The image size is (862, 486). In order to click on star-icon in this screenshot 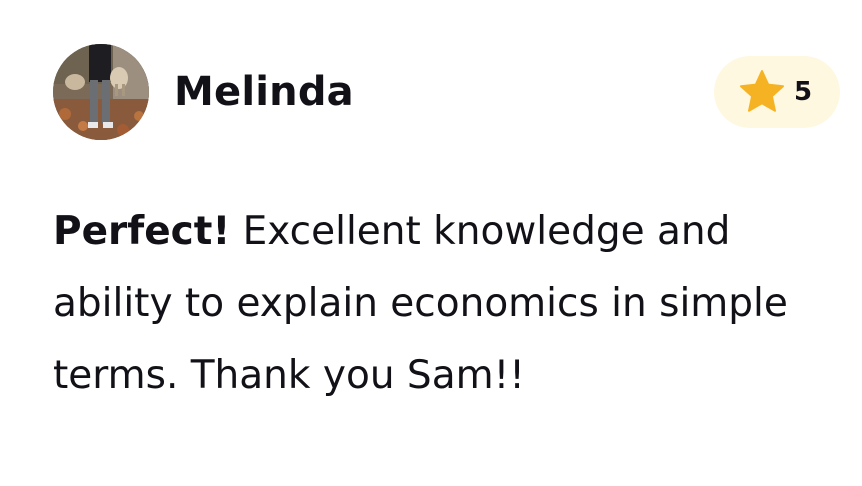, I will do `click(762, 91)`.